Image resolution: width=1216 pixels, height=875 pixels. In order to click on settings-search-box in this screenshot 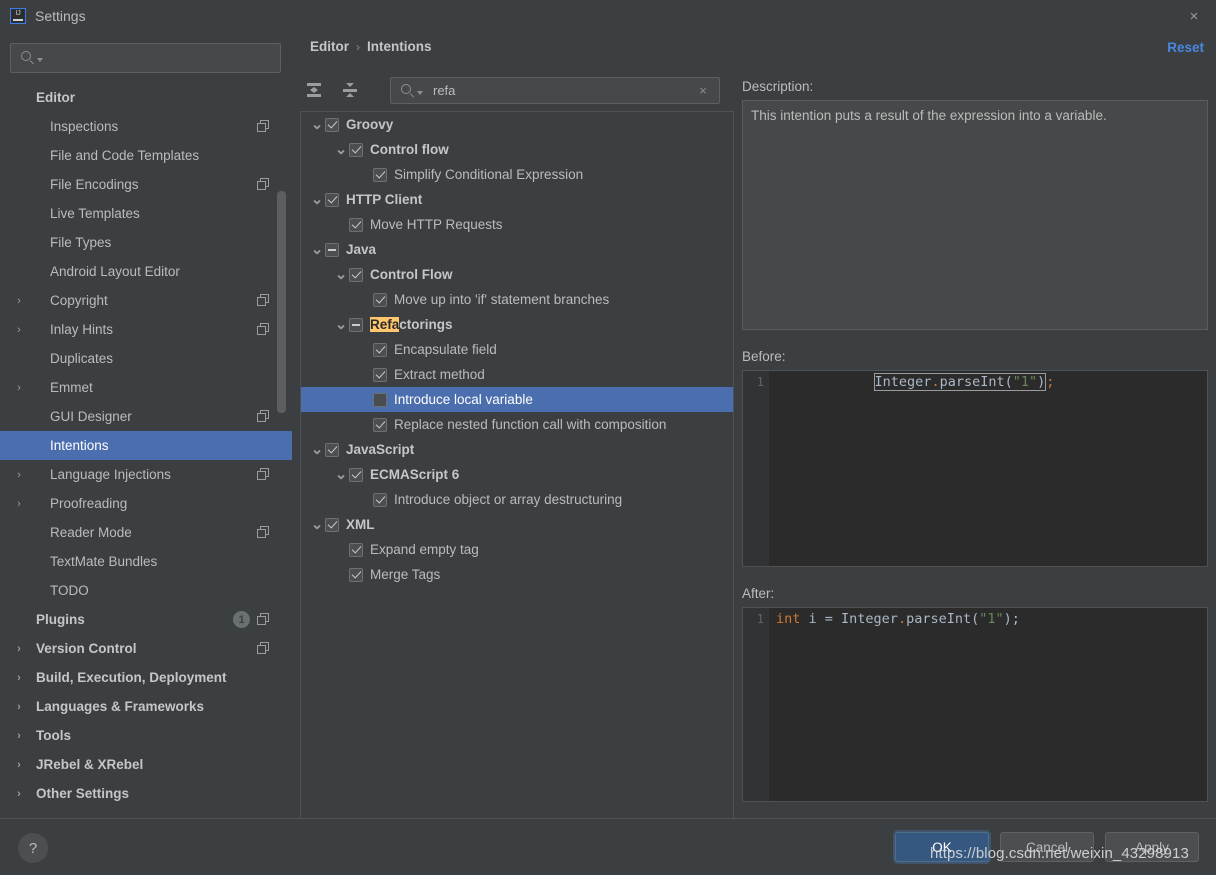, I will do `click(145, 58)`.